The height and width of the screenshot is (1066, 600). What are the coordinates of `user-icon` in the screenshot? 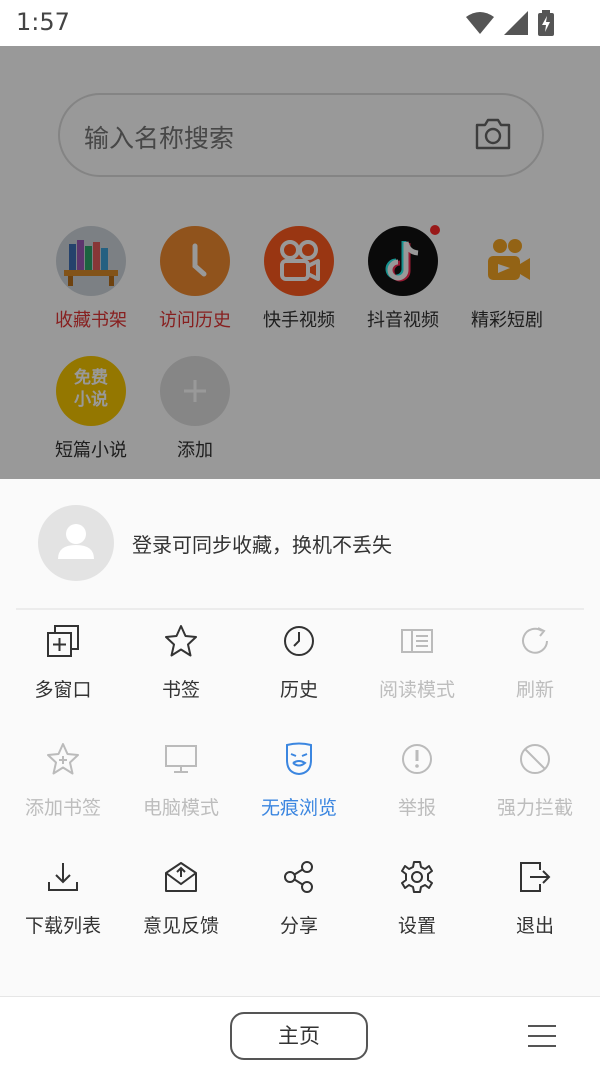 It's located at (76, 541).